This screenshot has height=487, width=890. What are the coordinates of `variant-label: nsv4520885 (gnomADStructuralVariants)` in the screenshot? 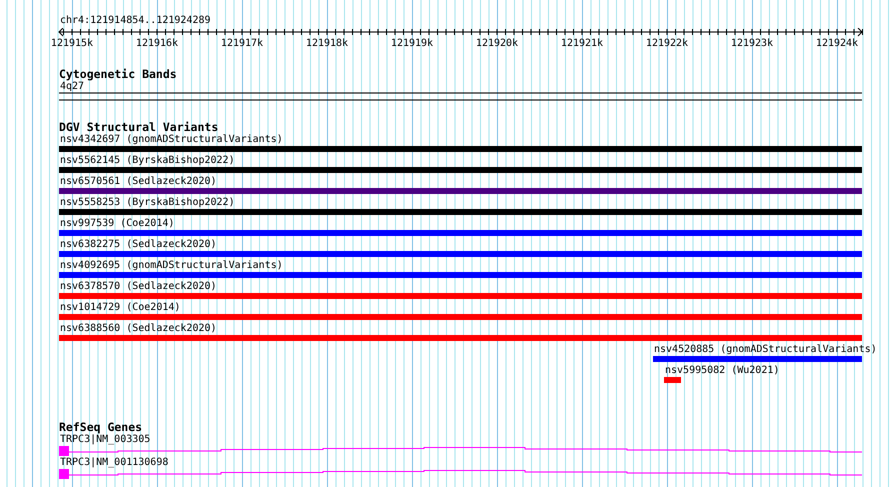 It's located at (765, 349).